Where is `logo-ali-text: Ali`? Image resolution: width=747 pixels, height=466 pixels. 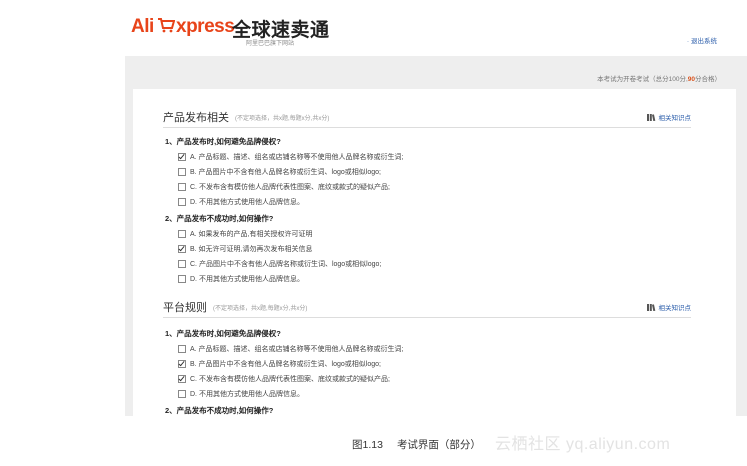
logo-ali-text: Ali is located at coordinates (142, 26).